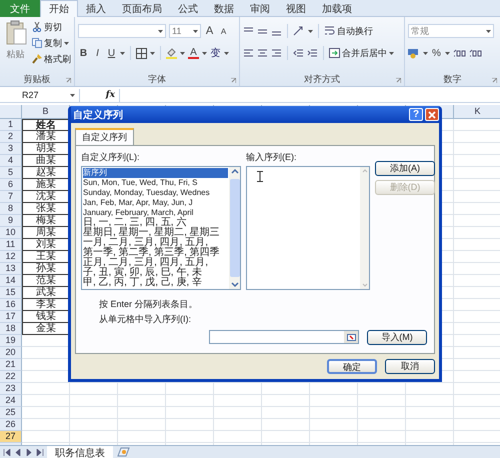  I want to click on grow-font-button: A, so click(209, 31).